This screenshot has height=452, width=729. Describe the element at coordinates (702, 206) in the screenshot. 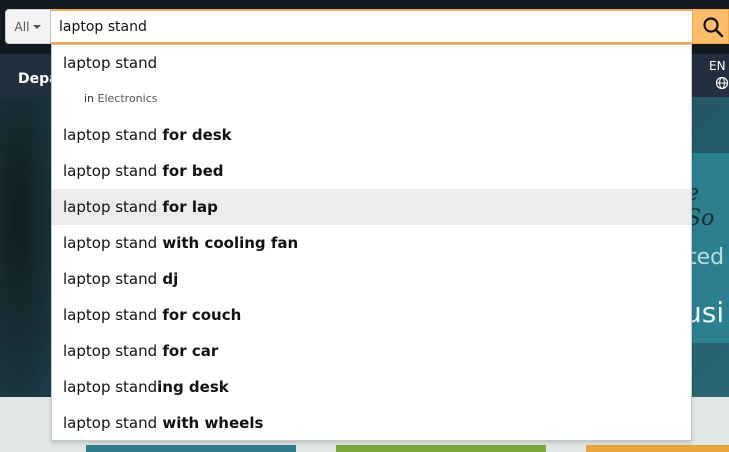

I see `promo-card-text-1: e So` at that location.